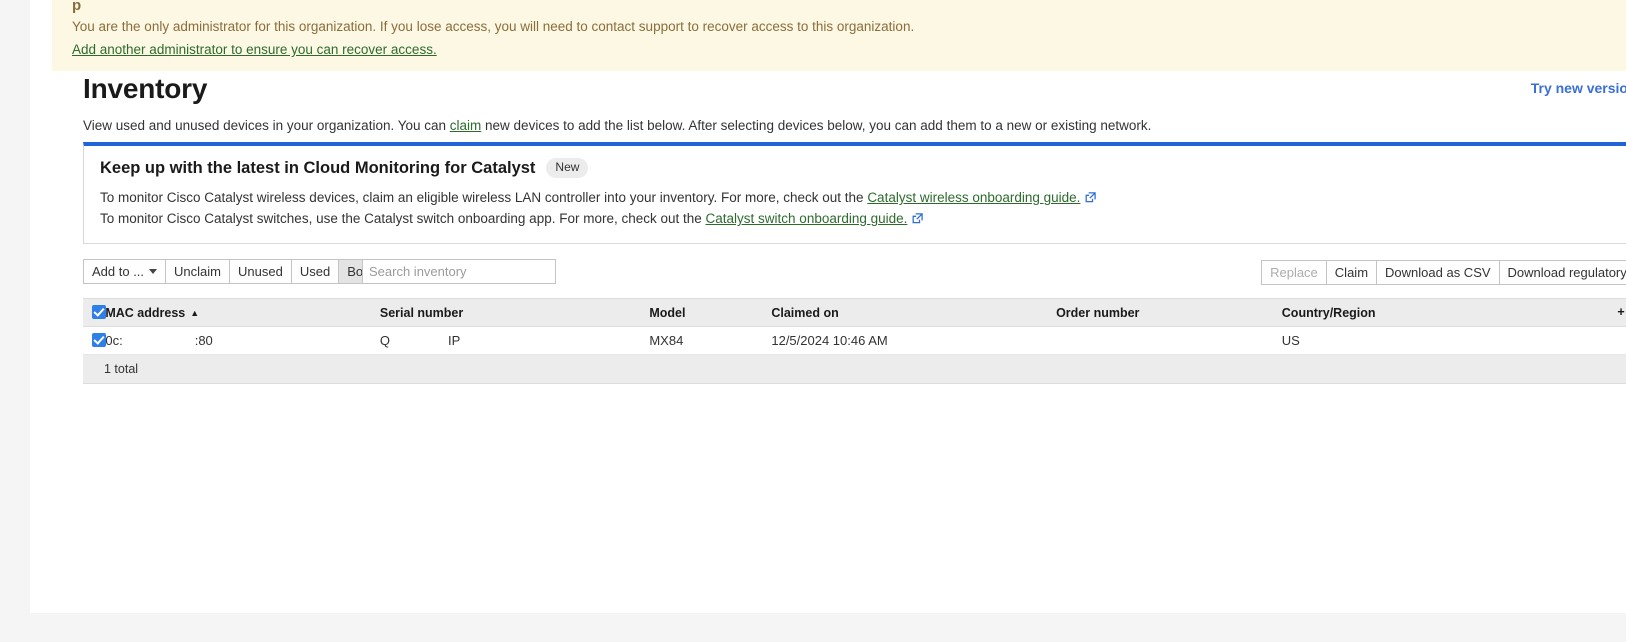 Image resolution: width=1626 pixels, height=642 pixels. Describe the element at coordinates (1578, 88) in the screenshot. I see `try-new-version-link: Try new versio` at that location.